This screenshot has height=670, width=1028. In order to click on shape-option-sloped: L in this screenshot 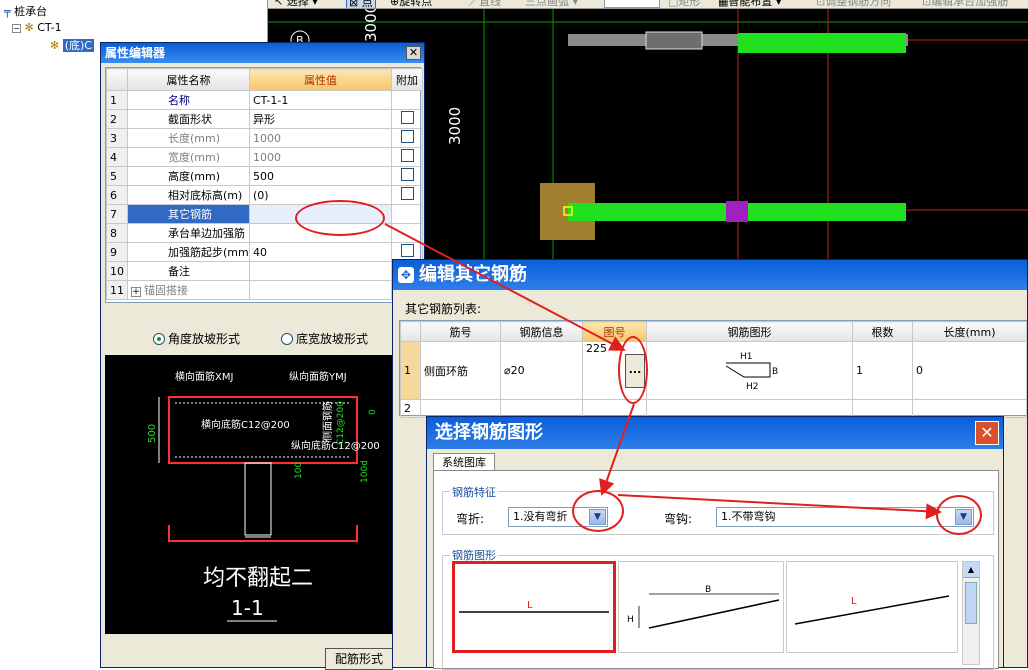, I will do `click(872, 607)`.